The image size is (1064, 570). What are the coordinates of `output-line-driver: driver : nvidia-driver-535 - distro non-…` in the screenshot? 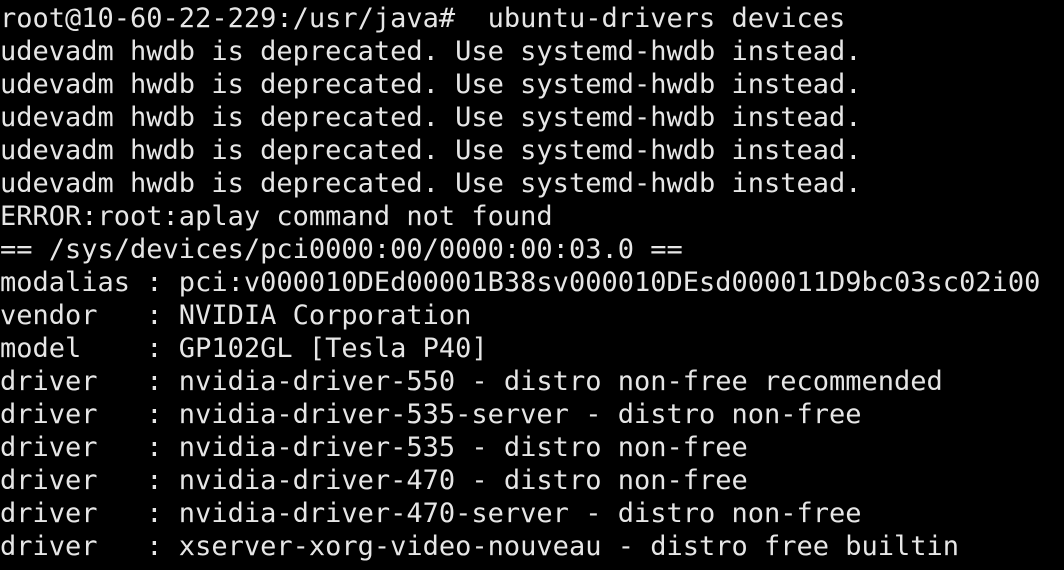 It's located at (374, 447).